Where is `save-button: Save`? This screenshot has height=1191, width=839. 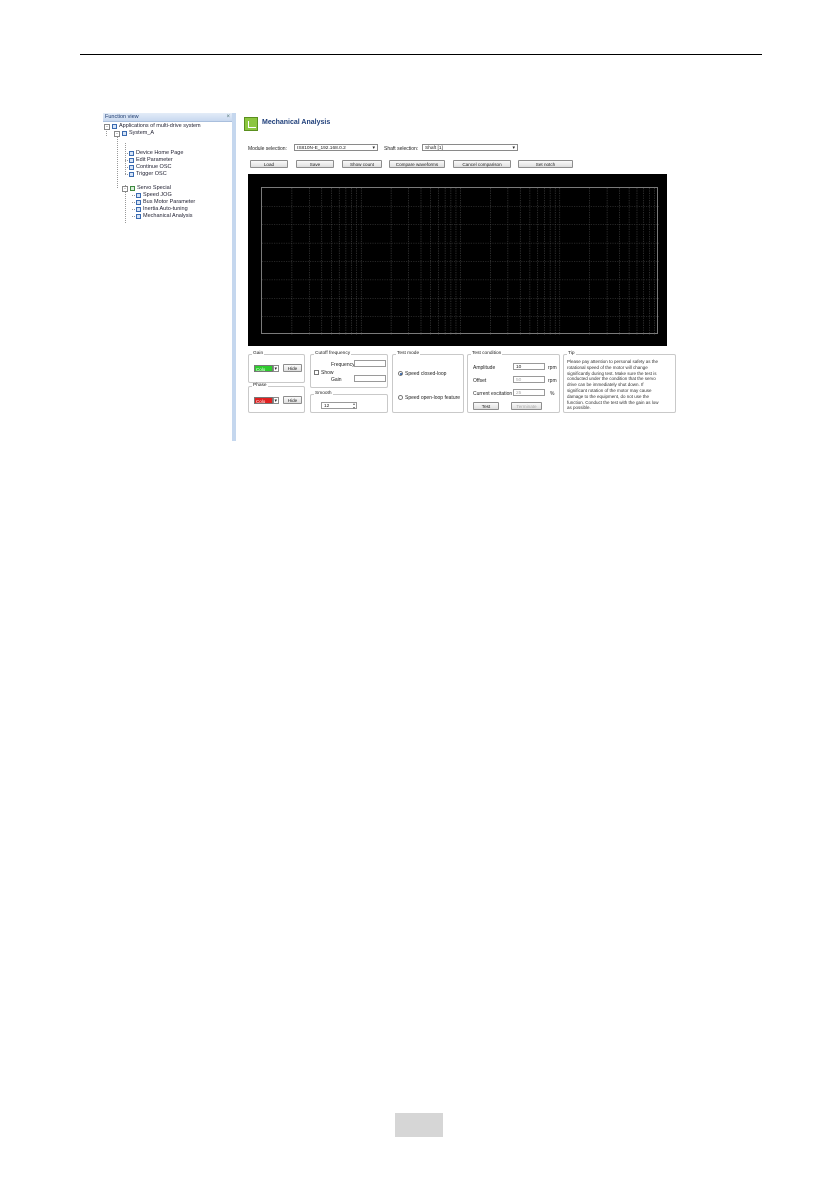 save-button: Save is located at coordinates (315, 164).